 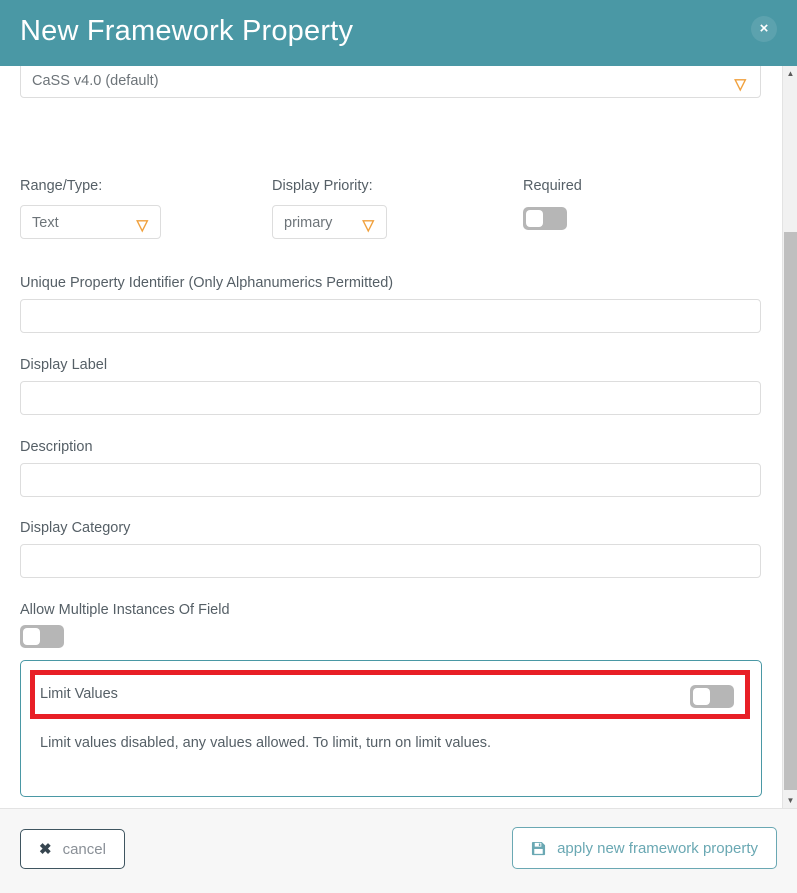 What do you see at coordinates (79, 694) in the screenshot?
I see `limit-values-label: Limit Values` at bounding box center [79, 694].